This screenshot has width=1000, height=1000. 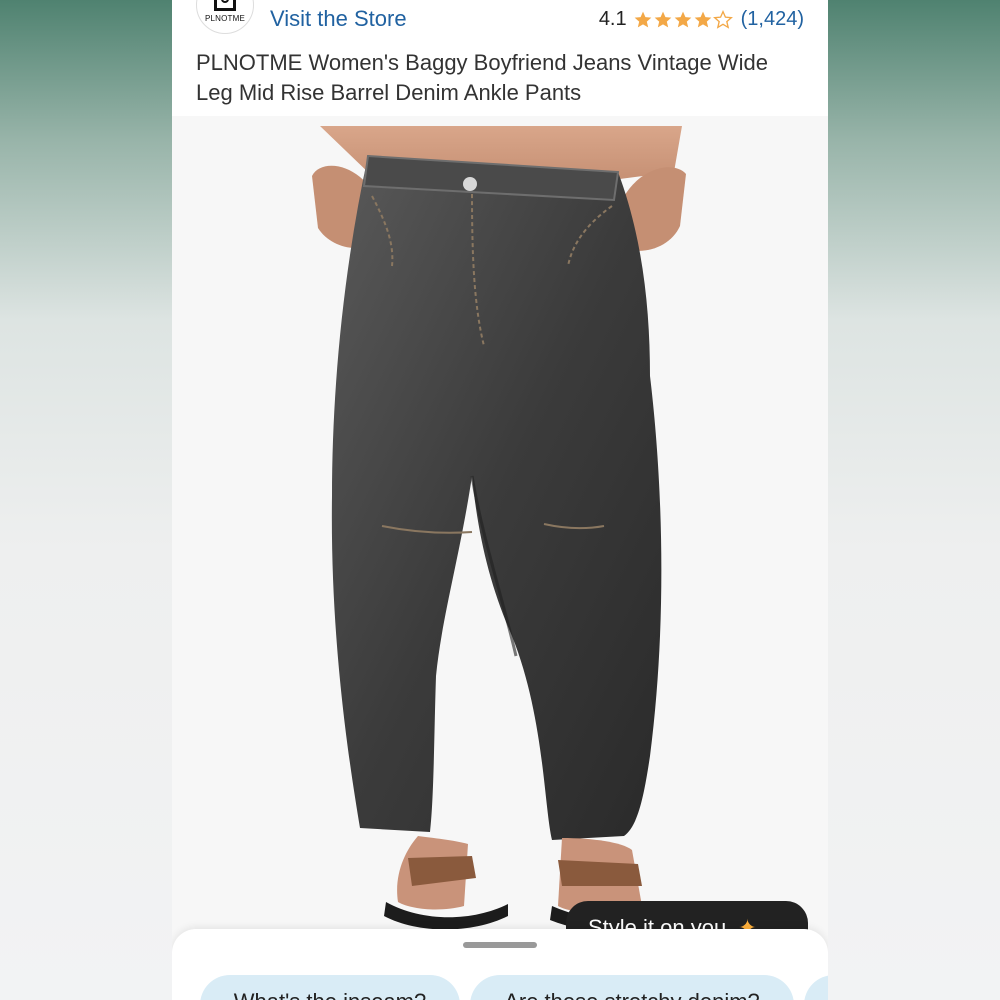 I want to click on rating-stars, so click(x=683, y=19).